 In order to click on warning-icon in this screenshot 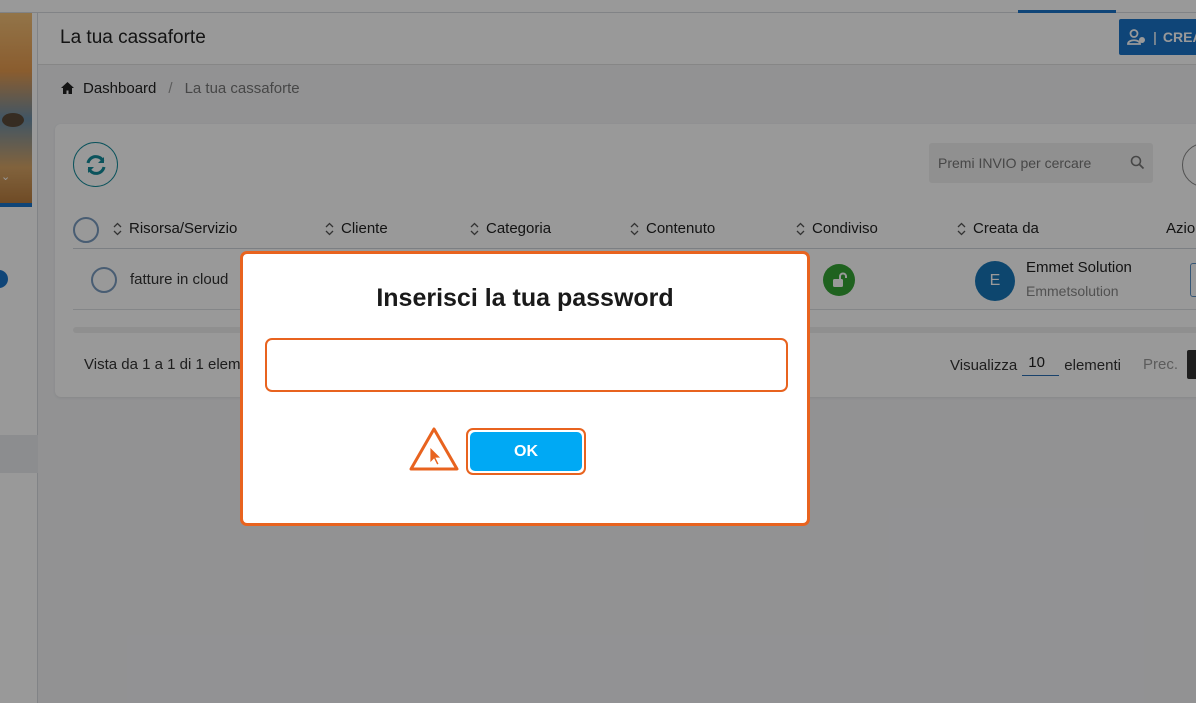, I will do `click(434, 449)`.